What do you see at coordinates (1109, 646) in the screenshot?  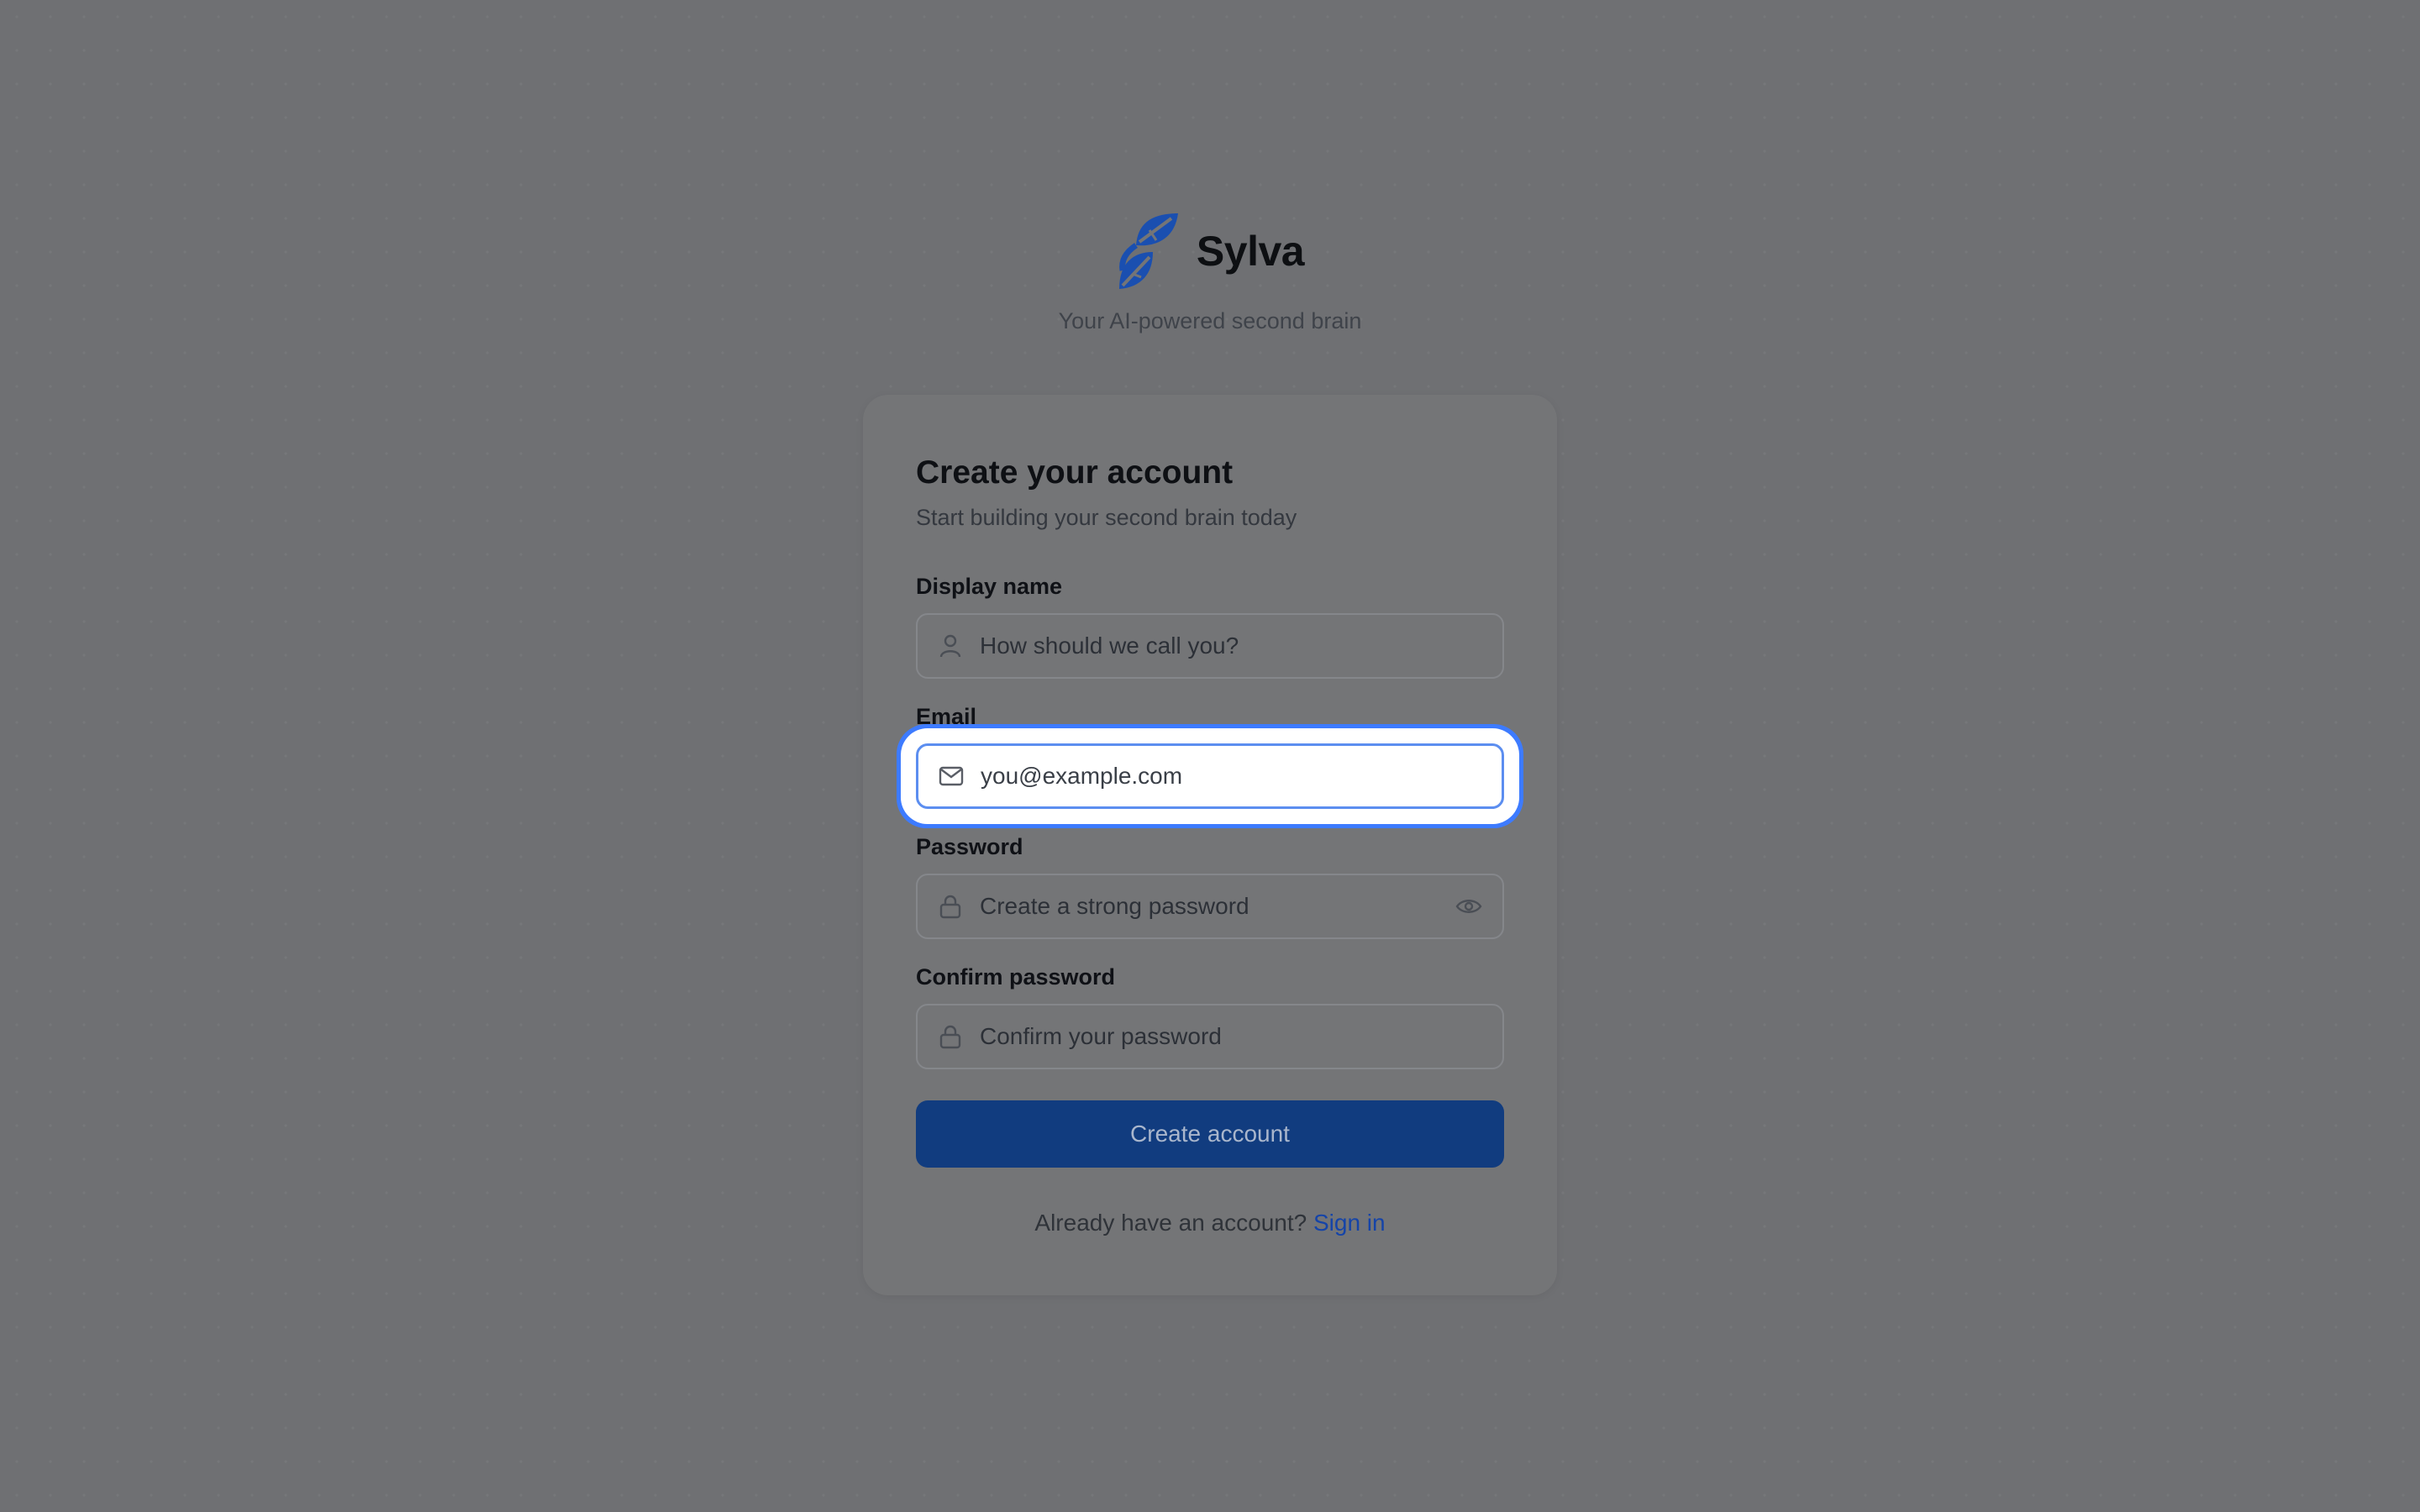 I see `display-name-placeholder: How should we call you?` at bounding box center [1109, 646].